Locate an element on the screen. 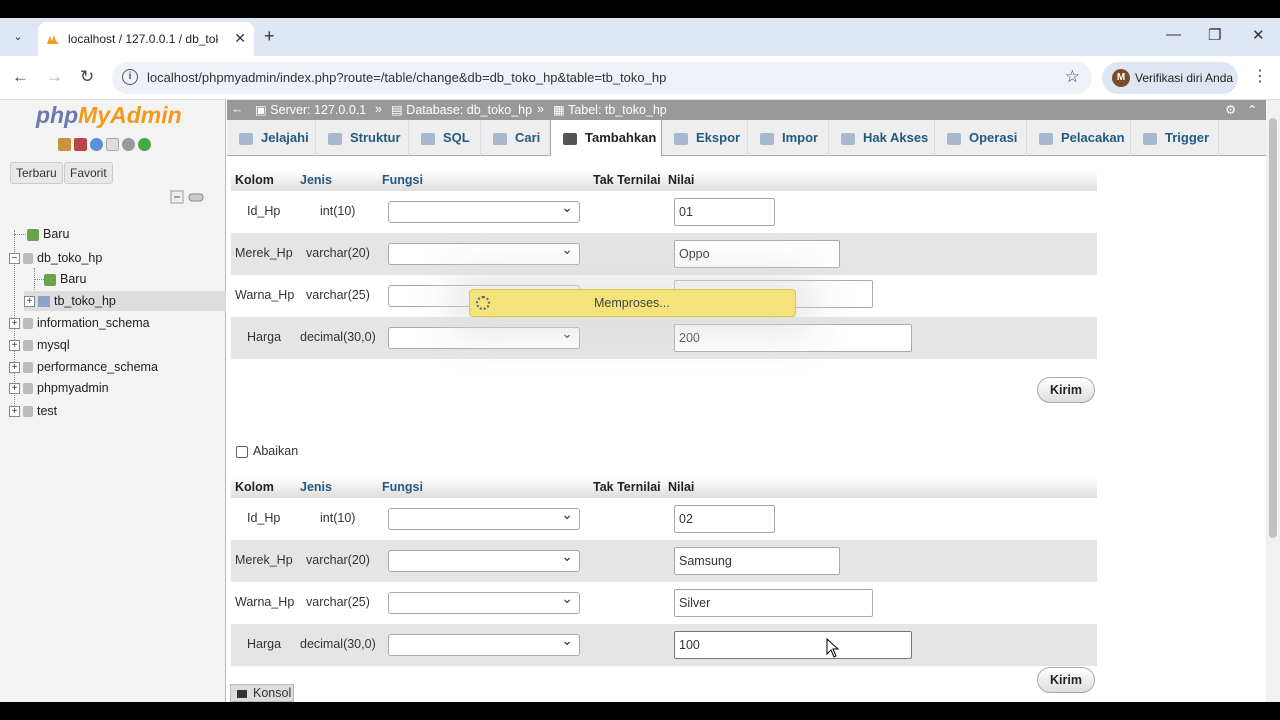 This screenshot has height=720, width=1280. collapse-all-icon is located at coordinates (187, 197).